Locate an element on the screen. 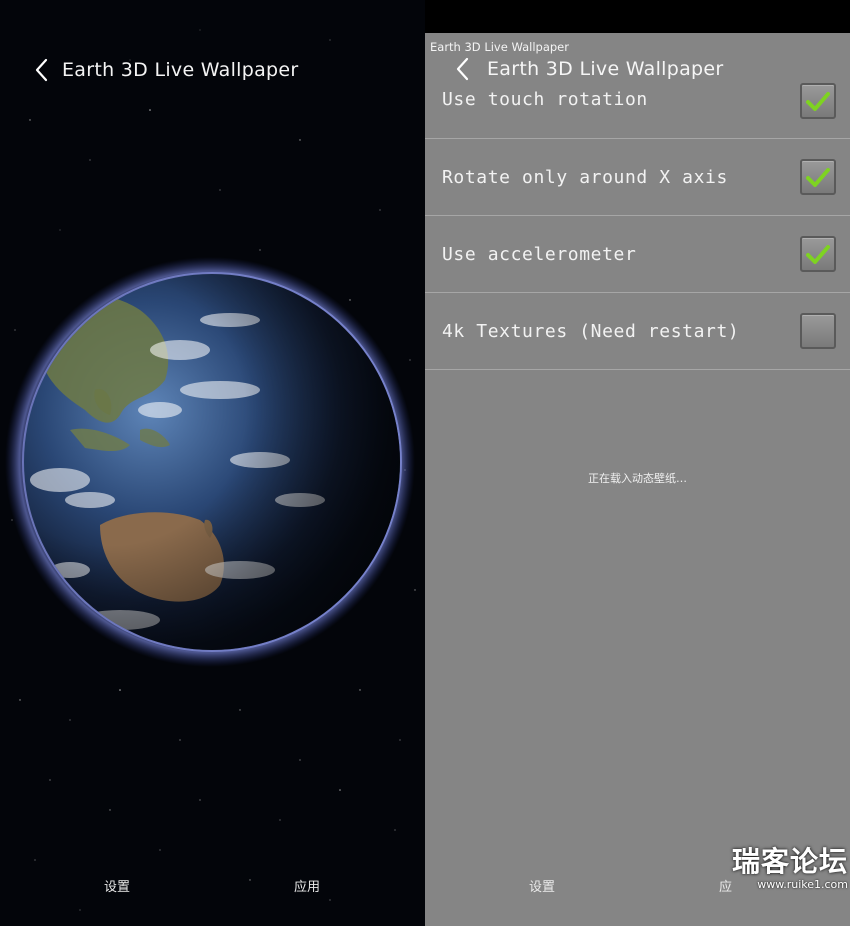 The image size is (850, 926). pref-touch-rotation: Use touch rotation is located at coordinates (637, 101).